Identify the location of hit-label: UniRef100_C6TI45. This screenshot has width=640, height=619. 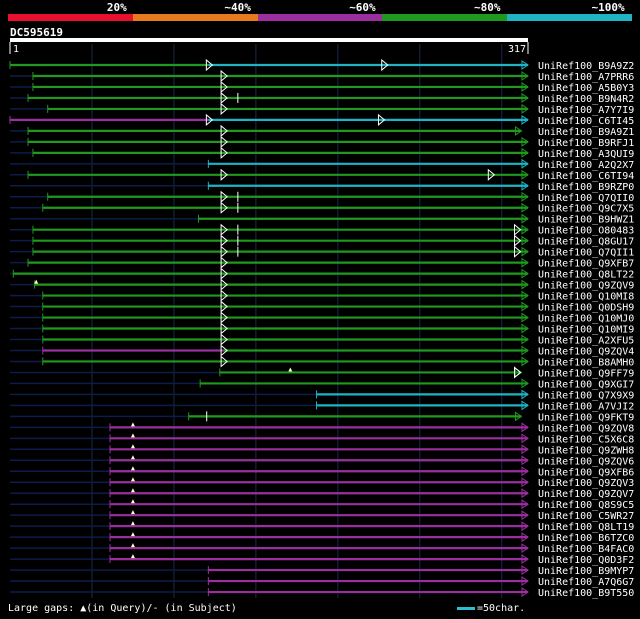
(586, 121).